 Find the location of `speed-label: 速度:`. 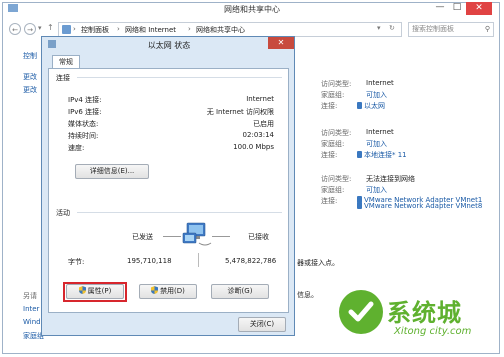

speed-label: 速度: is located at coordinates (76, 148).